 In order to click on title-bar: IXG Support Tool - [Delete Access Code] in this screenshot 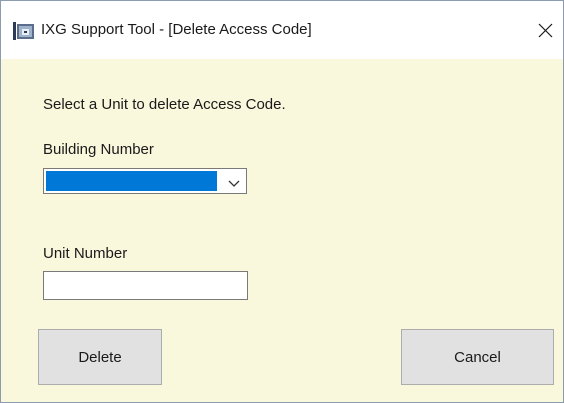, I will do `click(282, 30)`.